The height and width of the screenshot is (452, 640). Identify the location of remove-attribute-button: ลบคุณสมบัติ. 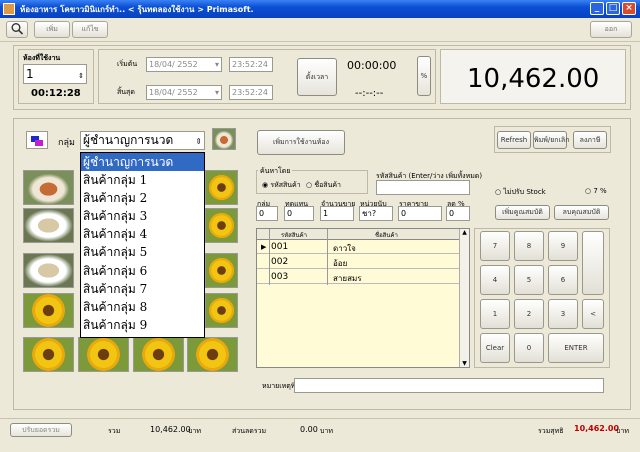
(581, 212).